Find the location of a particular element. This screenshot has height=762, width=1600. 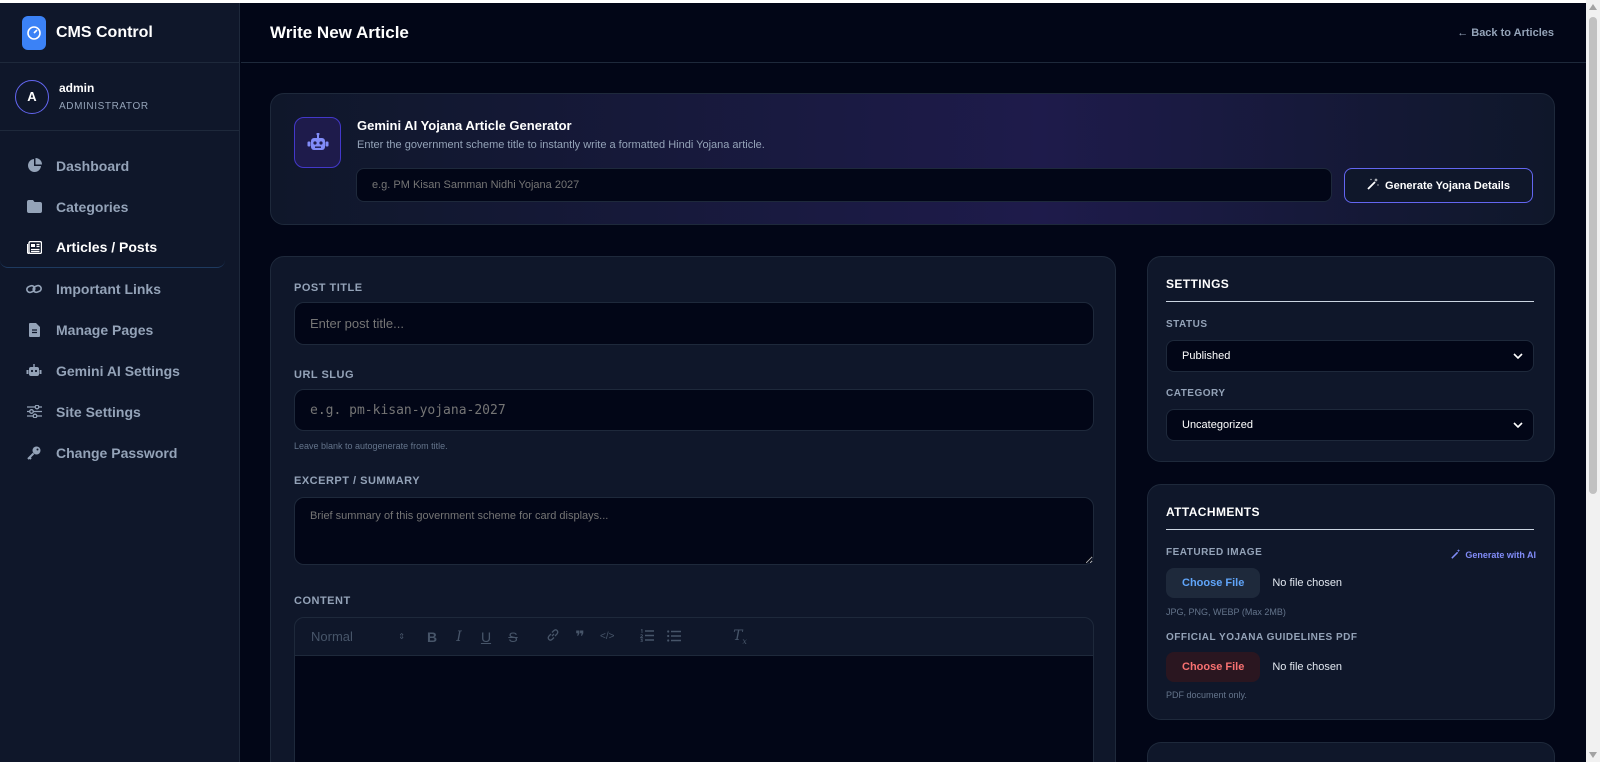

featured-image-hint: JPG, PNG, WEBP (Max 2MB) is located at coordinates (1226, 612).